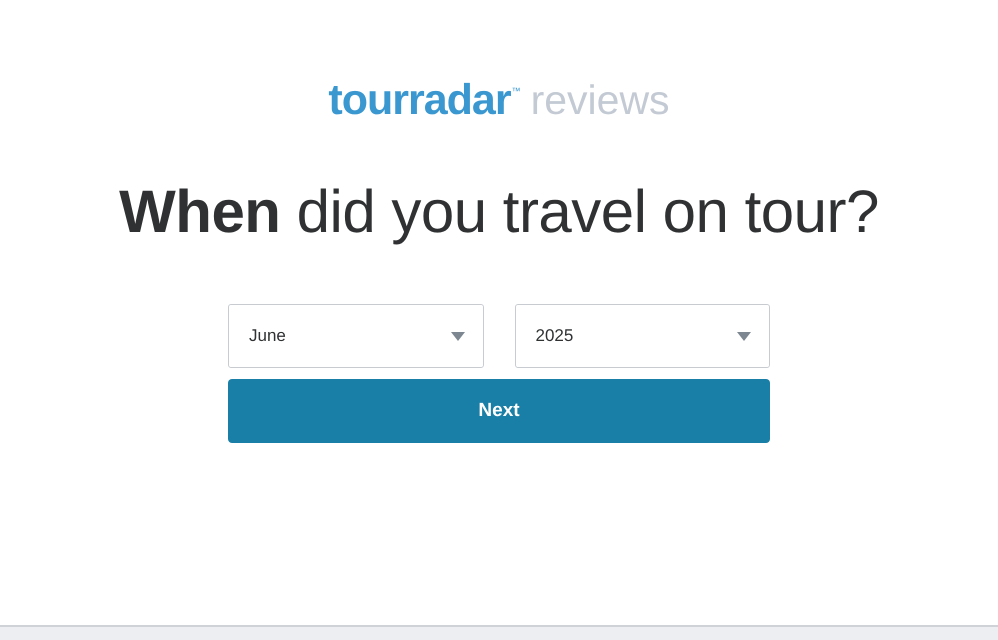 The image size is (998, 640). What do you see at coordinates (600, 100) in the screenshot?
I see `logo-suffix: reviews` at bounding box center [600, 100].